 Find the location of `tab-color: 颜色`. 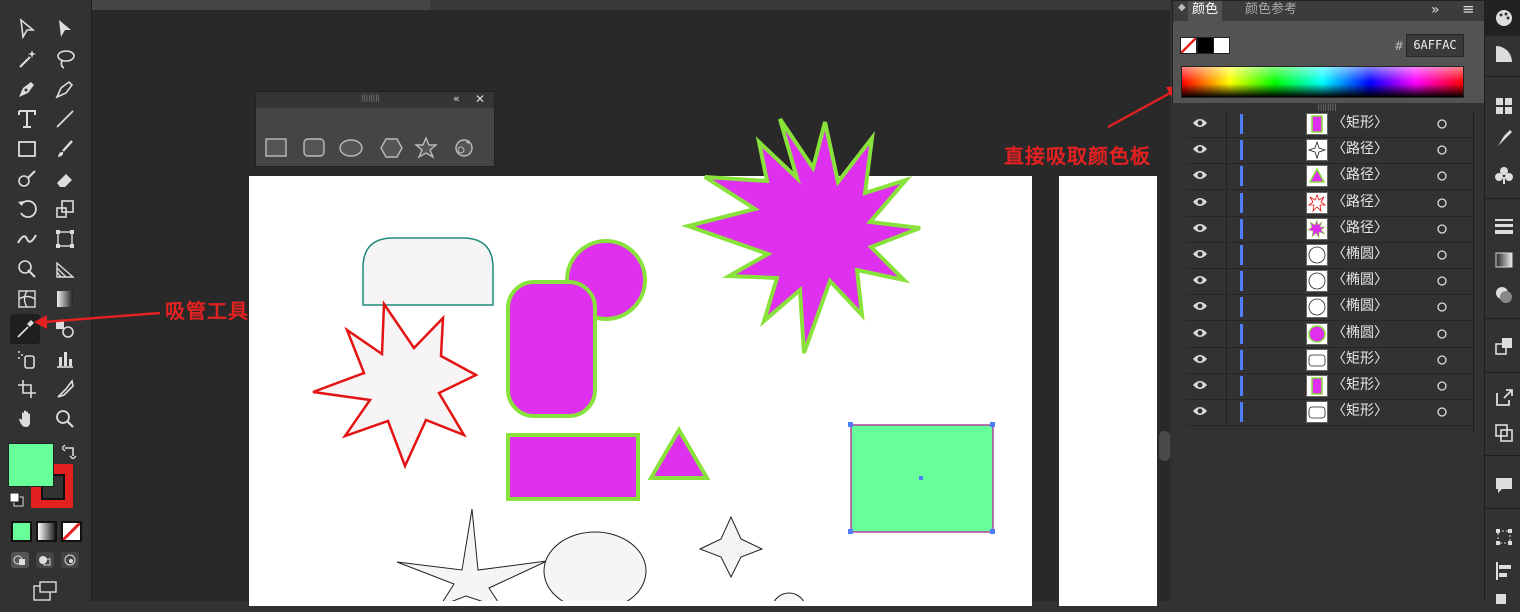

tab-color: 颜色 is located at coordinates (1205, 11).